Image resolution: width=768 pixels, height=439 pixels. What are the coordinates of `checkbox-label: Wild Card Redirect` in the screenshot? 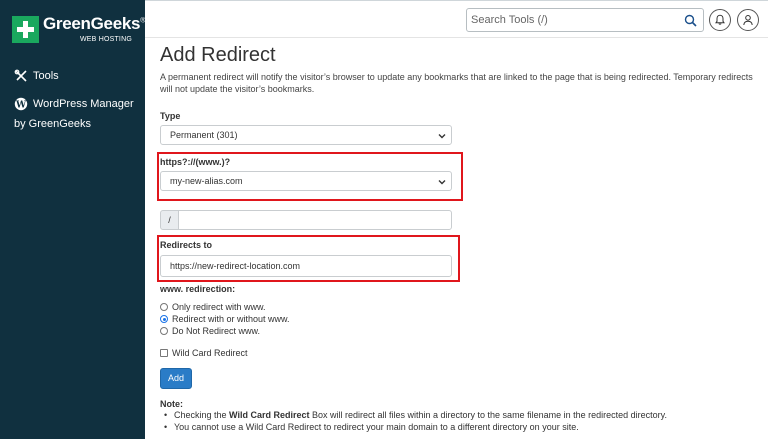 It's located at (210, 353).